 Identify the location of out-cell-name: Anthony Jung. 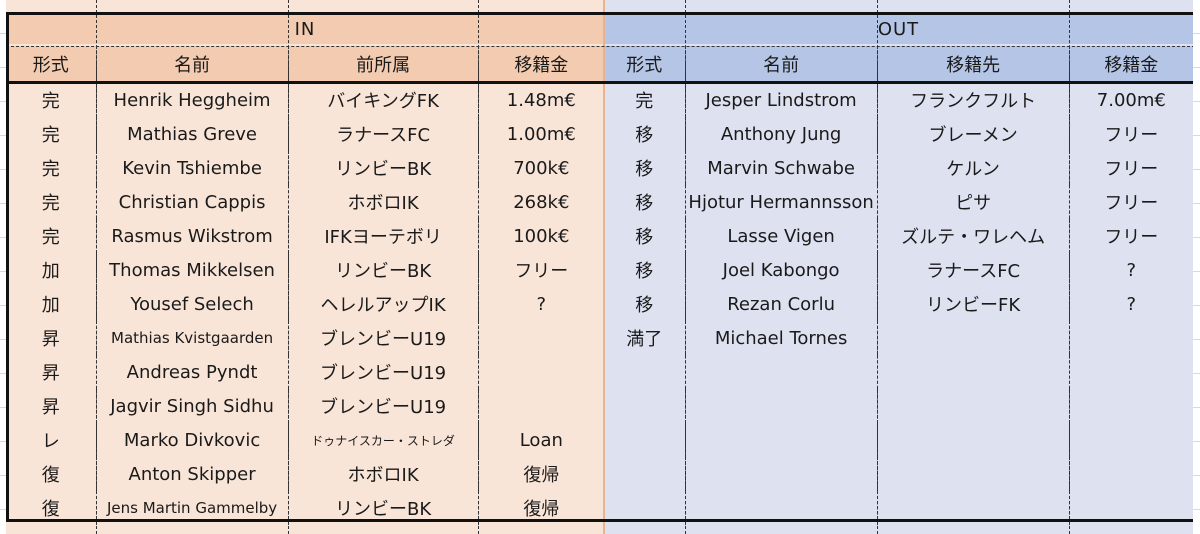
(780, 134).